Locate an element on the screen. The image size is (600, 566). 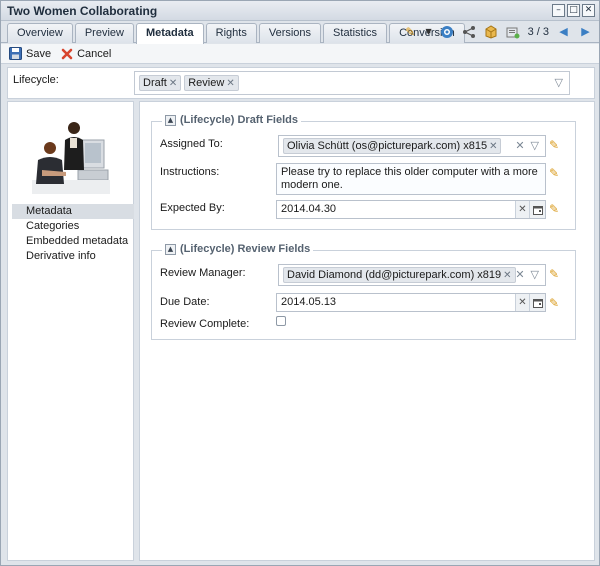
lifecycle-chip-draft: Draft ✕ is located at coordinates (160, 83).